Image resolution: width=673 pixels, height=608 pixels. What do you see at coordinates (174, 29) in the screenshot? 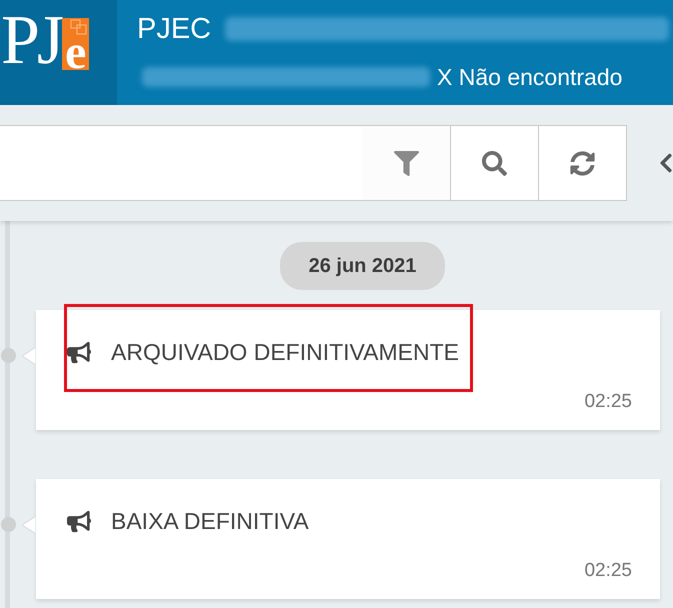
I see `app-title: PJEC` at bounding box center [174, 29].